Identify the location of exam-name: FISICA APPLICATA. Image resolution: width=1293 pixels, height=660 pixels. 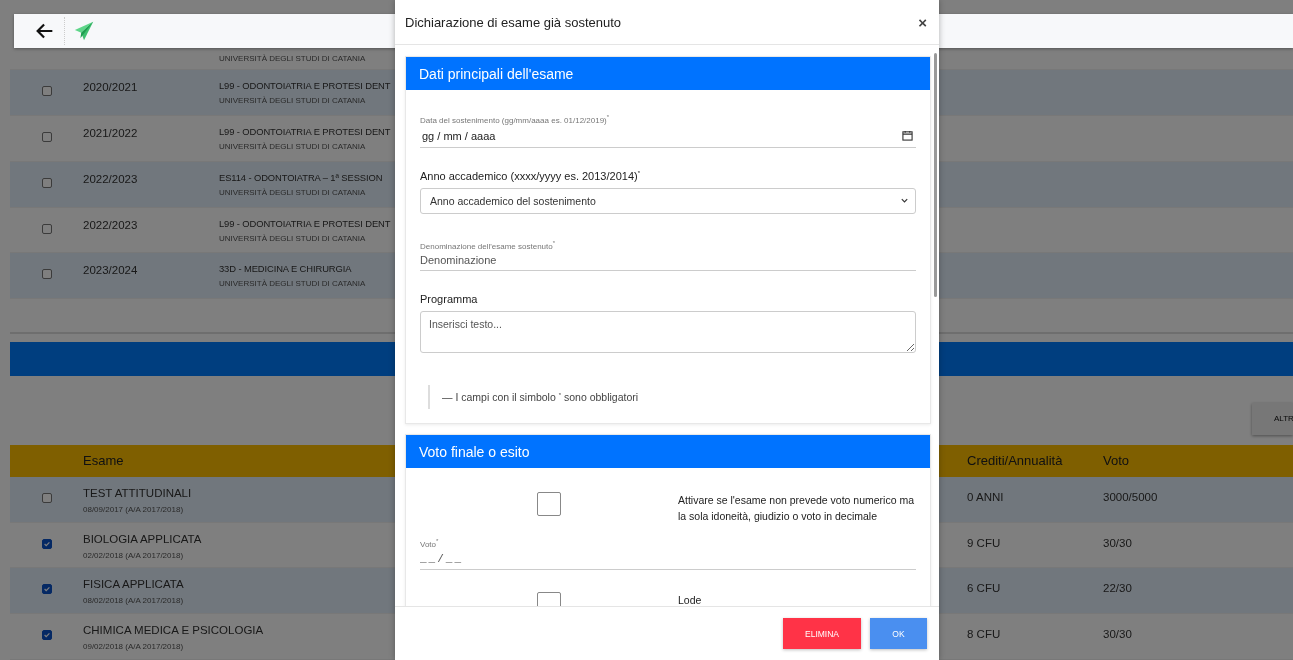
(133, 584).